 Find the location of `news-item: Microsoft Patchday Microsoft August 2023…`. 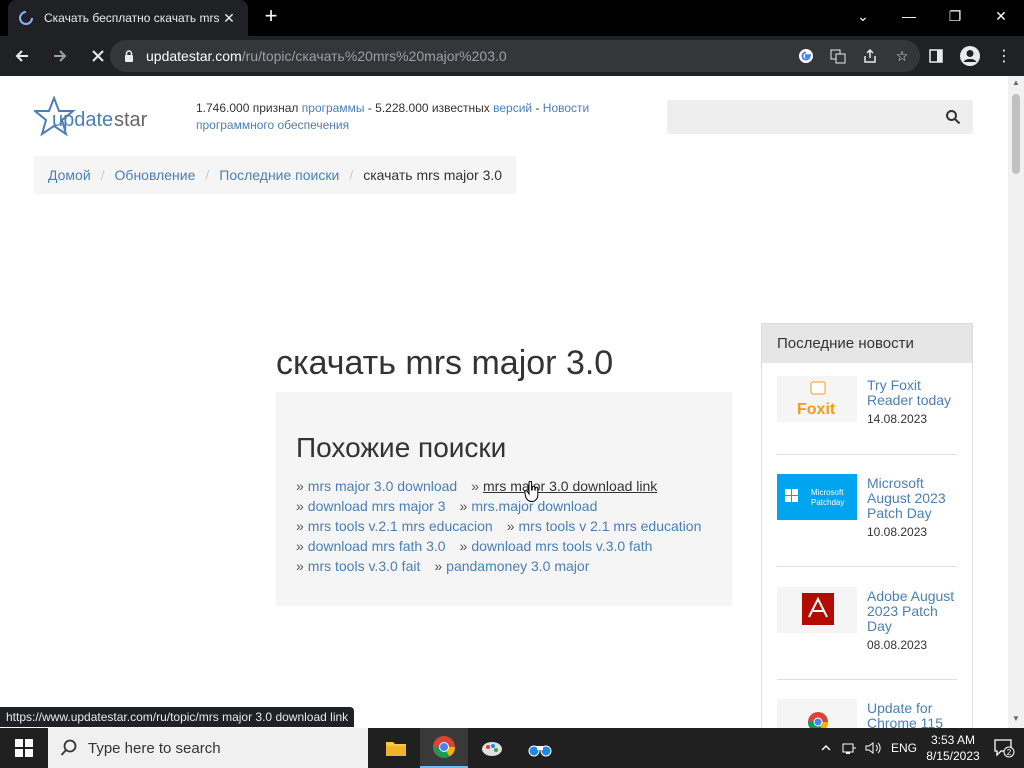

news-item: Microsoft Patchday Microsoft August 2023… is located at coordinates (867, 520).